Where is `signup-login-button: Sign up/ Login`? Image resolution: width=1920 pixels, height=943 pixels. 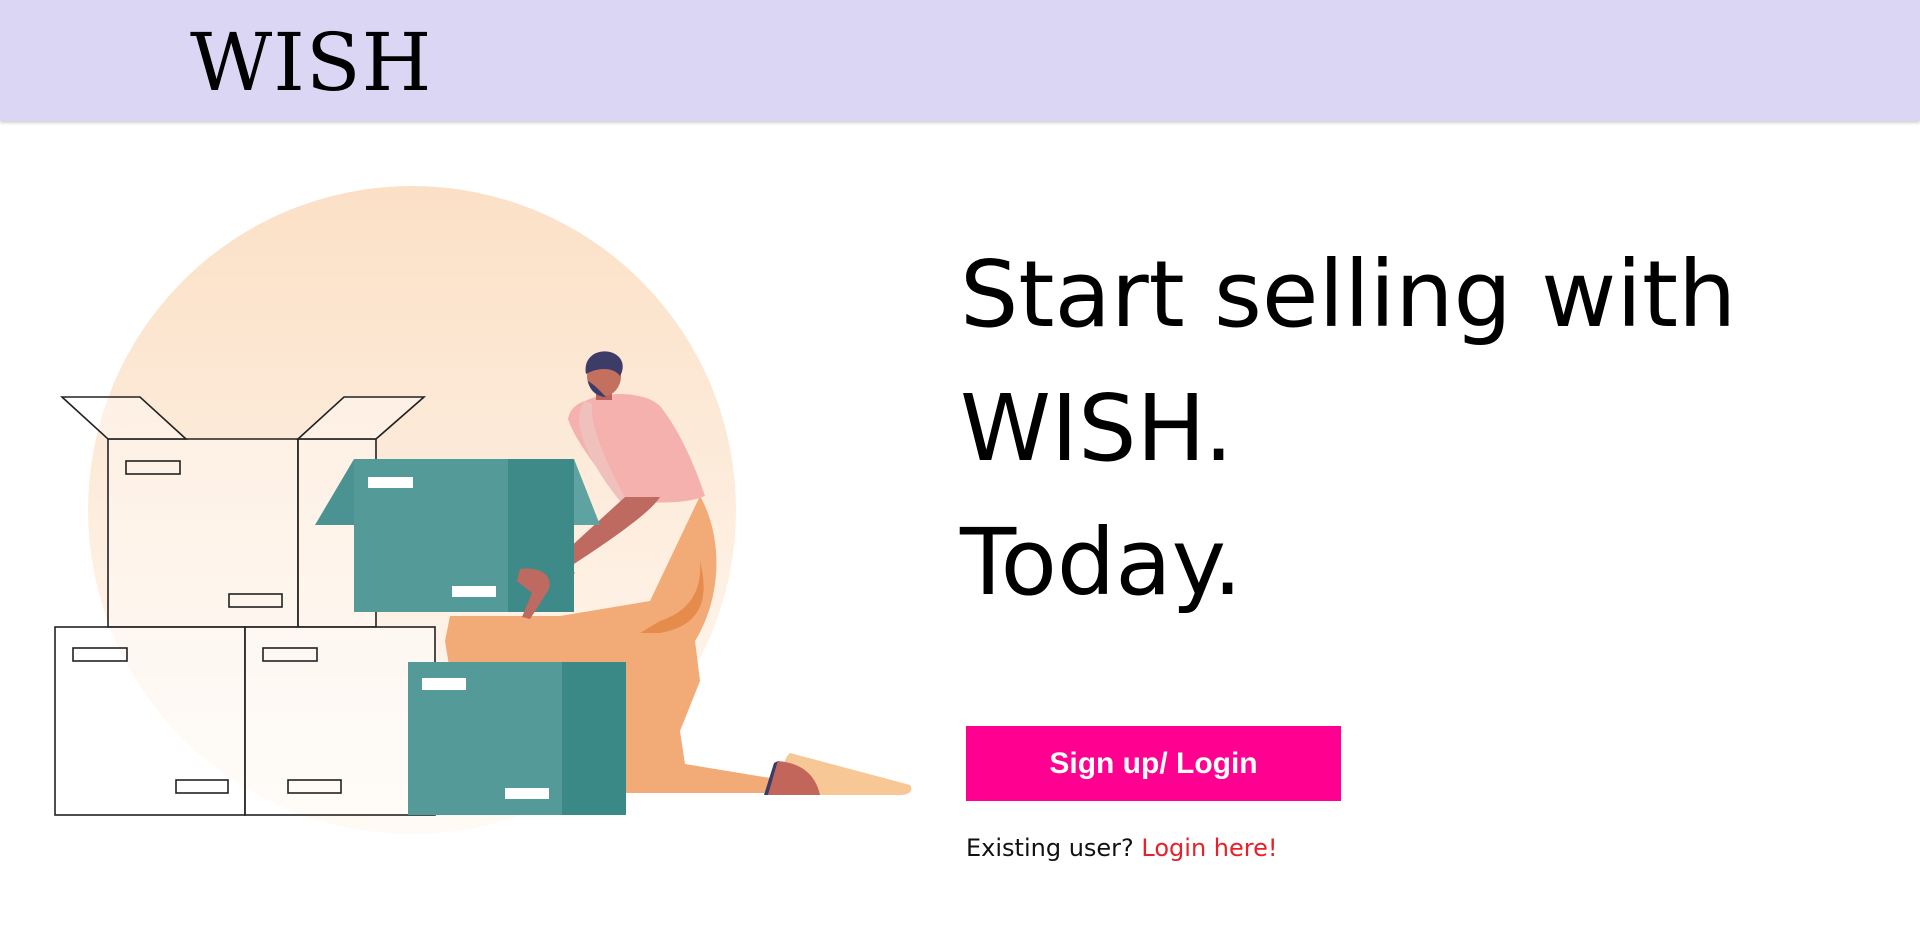 signup-login-button: Sign up/ Login is located at coordinates (1153, 763).